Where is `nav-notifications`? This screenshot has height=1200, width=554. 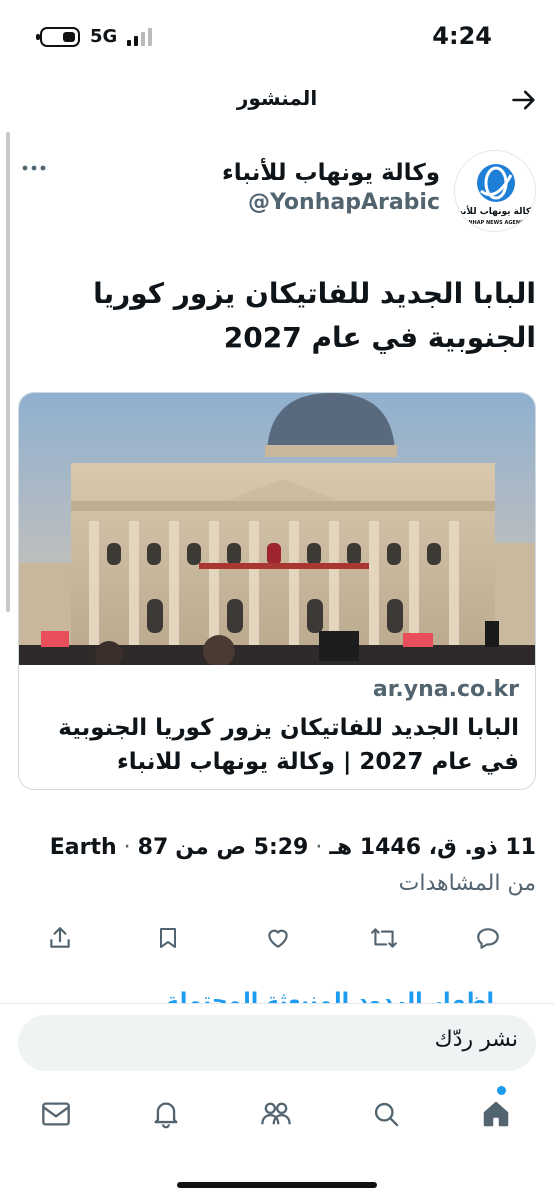
nav-notifications is located at coordinates (166, 1114).